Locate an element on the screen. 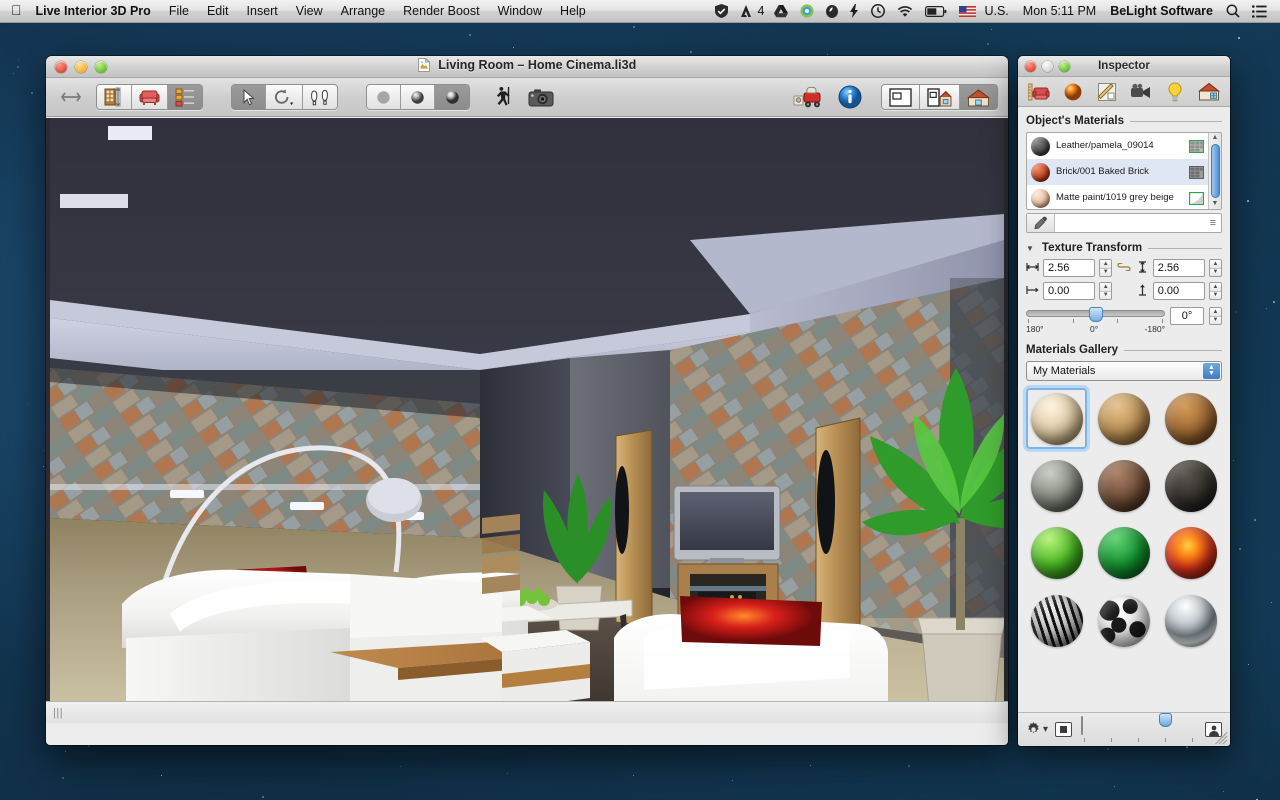  texture-offset-y-input: 0.00 is located at coordinates (1178, 291).